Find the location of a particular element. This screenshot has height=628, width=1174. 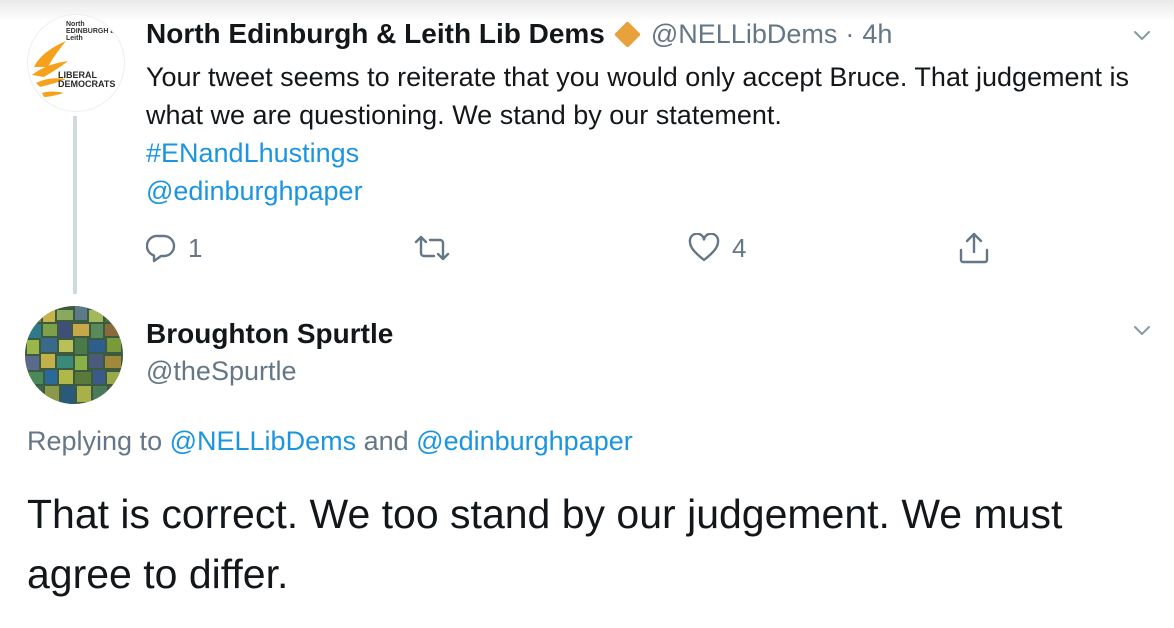

reply-mention-link: @edinburghpaper is located at coordinates (524, 441).